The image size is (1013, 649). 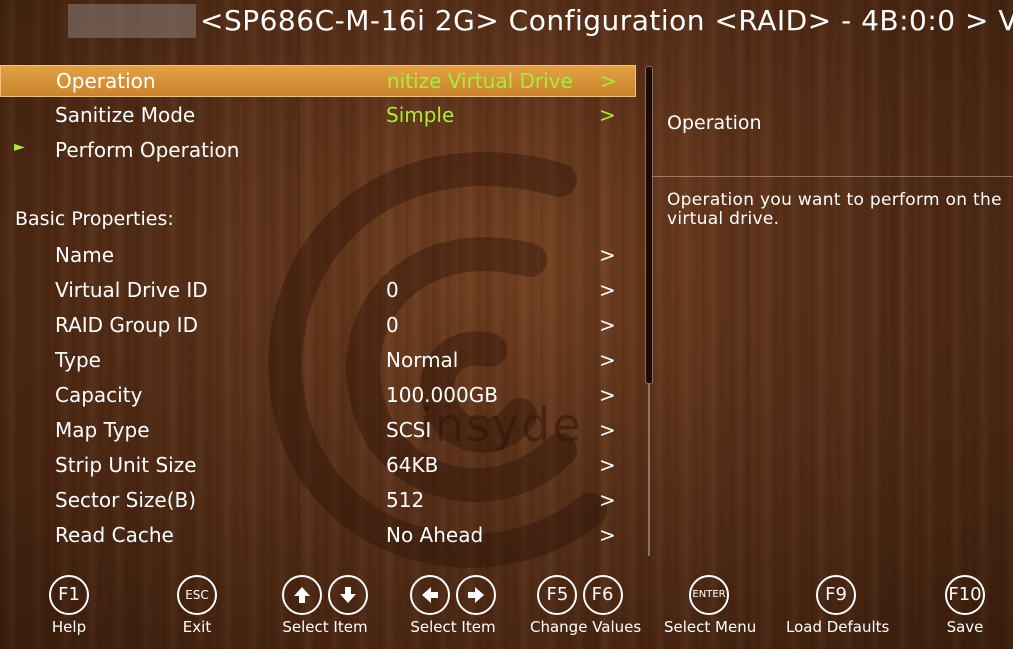 What do you see at coordinates (197, 627) in the screenshot?
I see `esc-key-label: Exit` at bounding box center [197, 627].